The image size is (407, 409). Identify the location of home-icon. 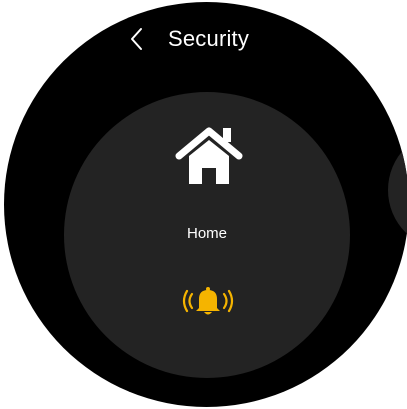
(209, 156).